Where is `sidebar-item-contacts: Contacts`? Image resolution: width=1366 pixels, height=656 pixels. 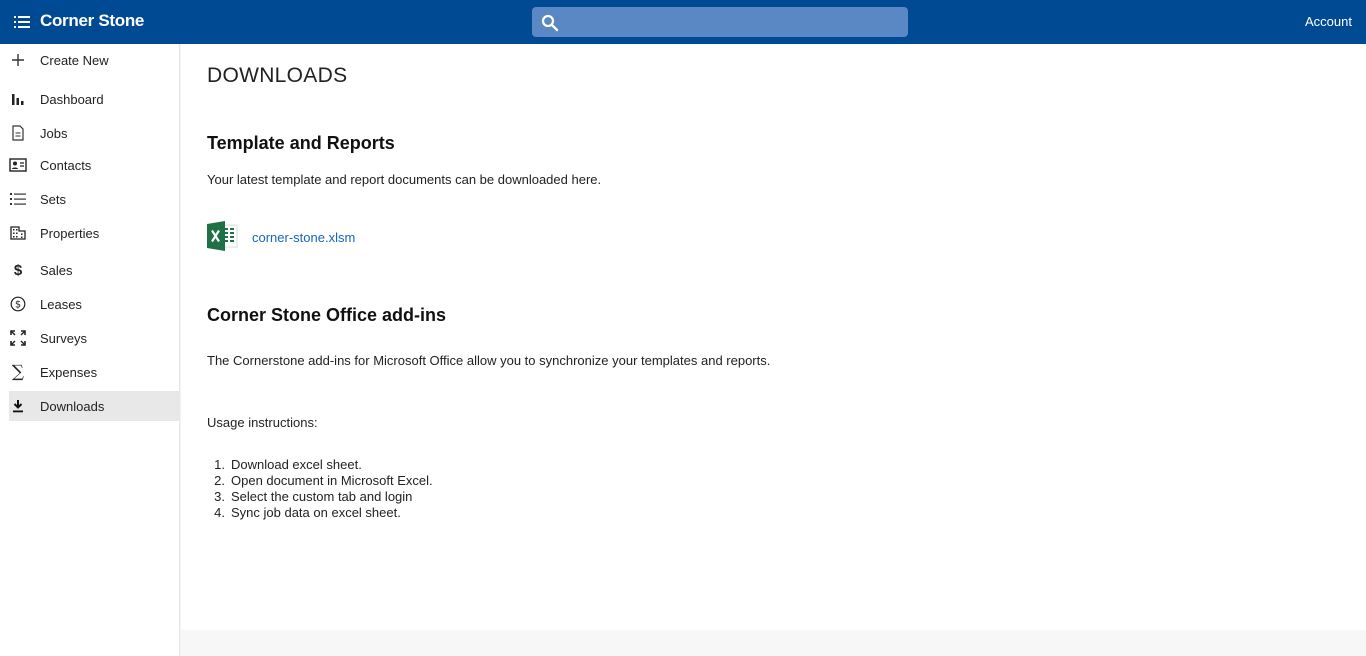
sidebar-item-contacts: Contacts is located at coordinates (94, 165).